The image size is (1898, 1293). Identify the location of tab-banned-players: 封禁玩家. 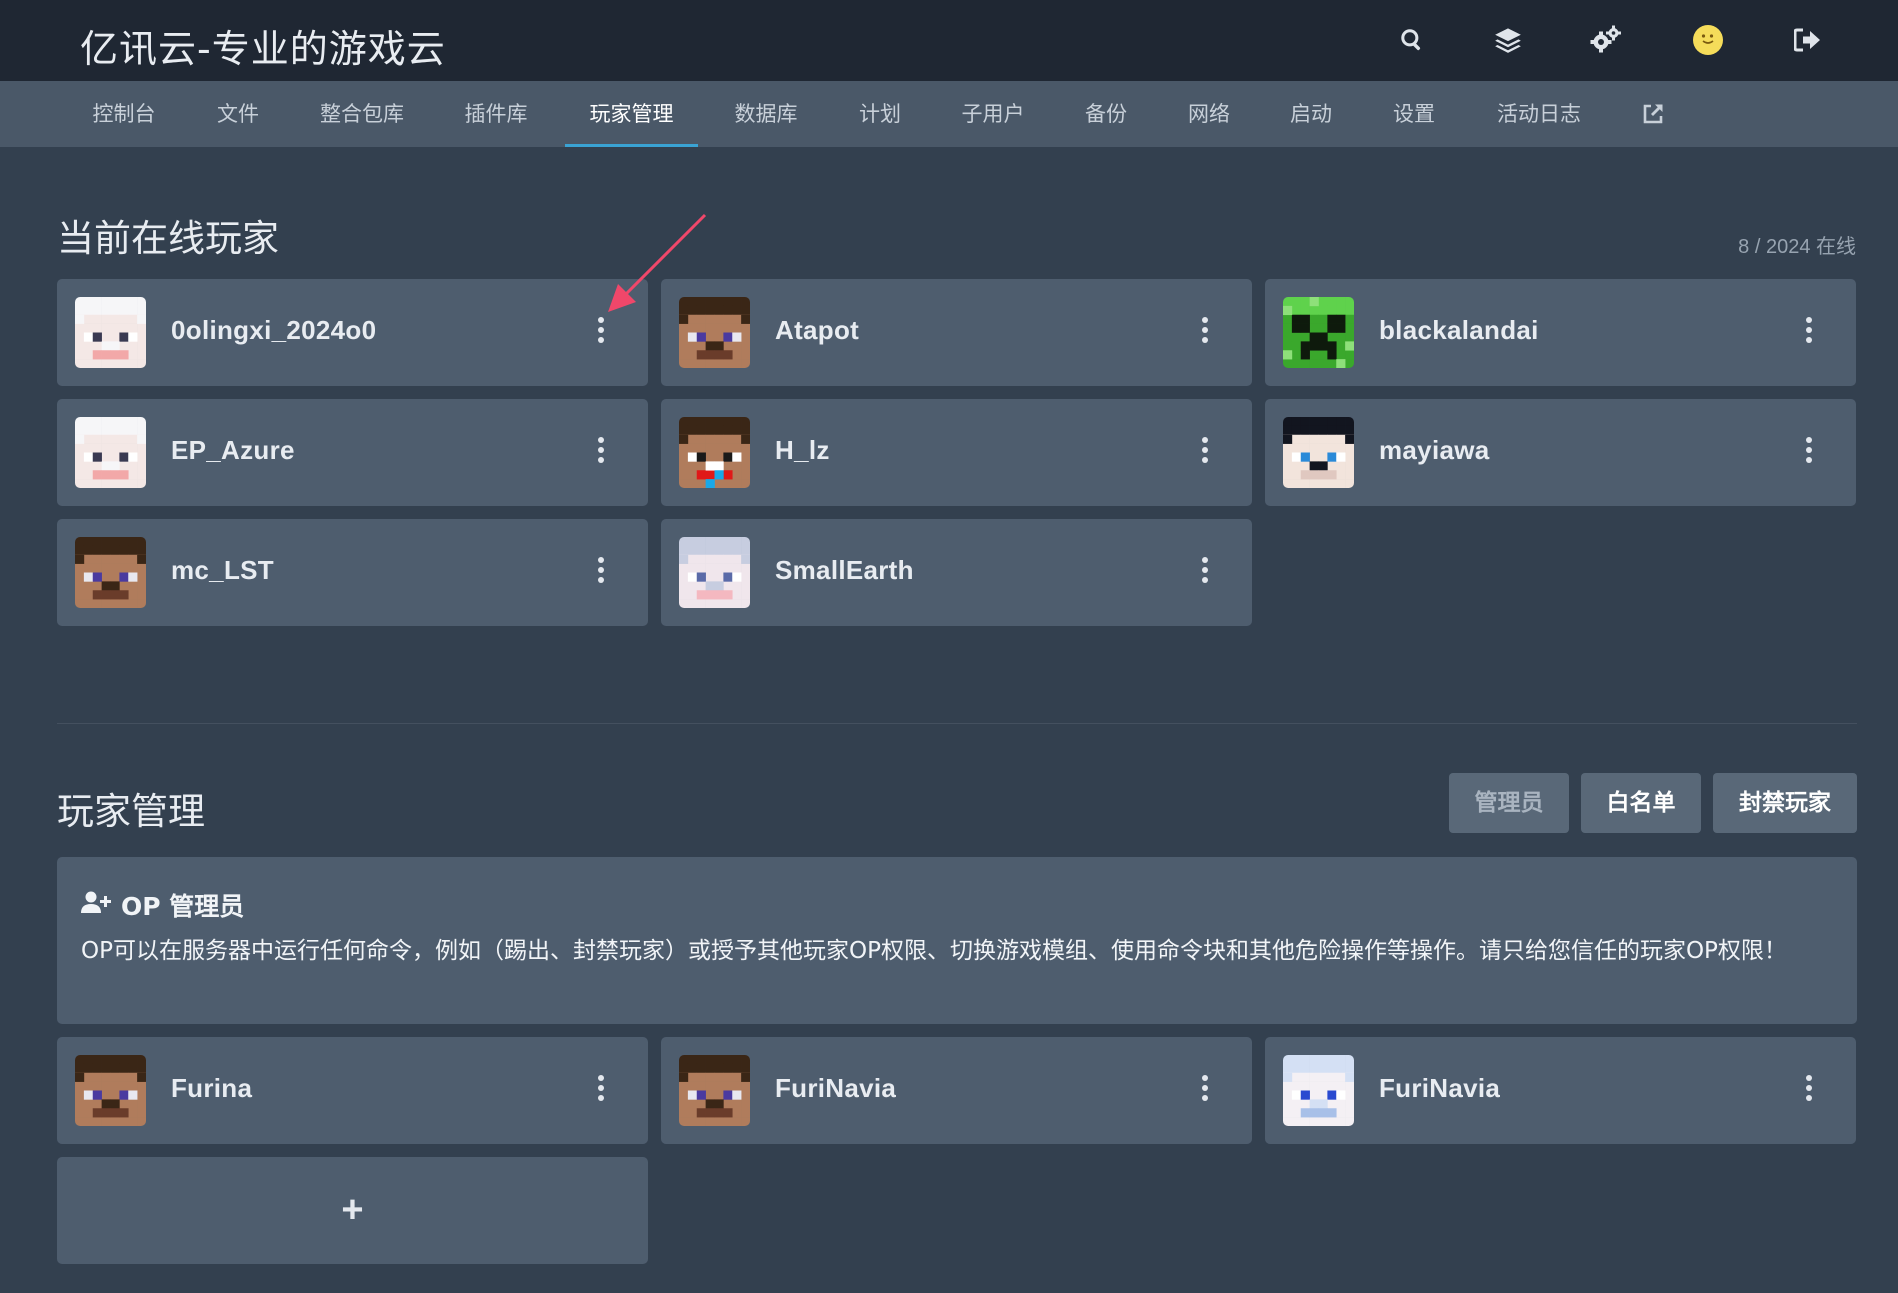
(1785, 803).